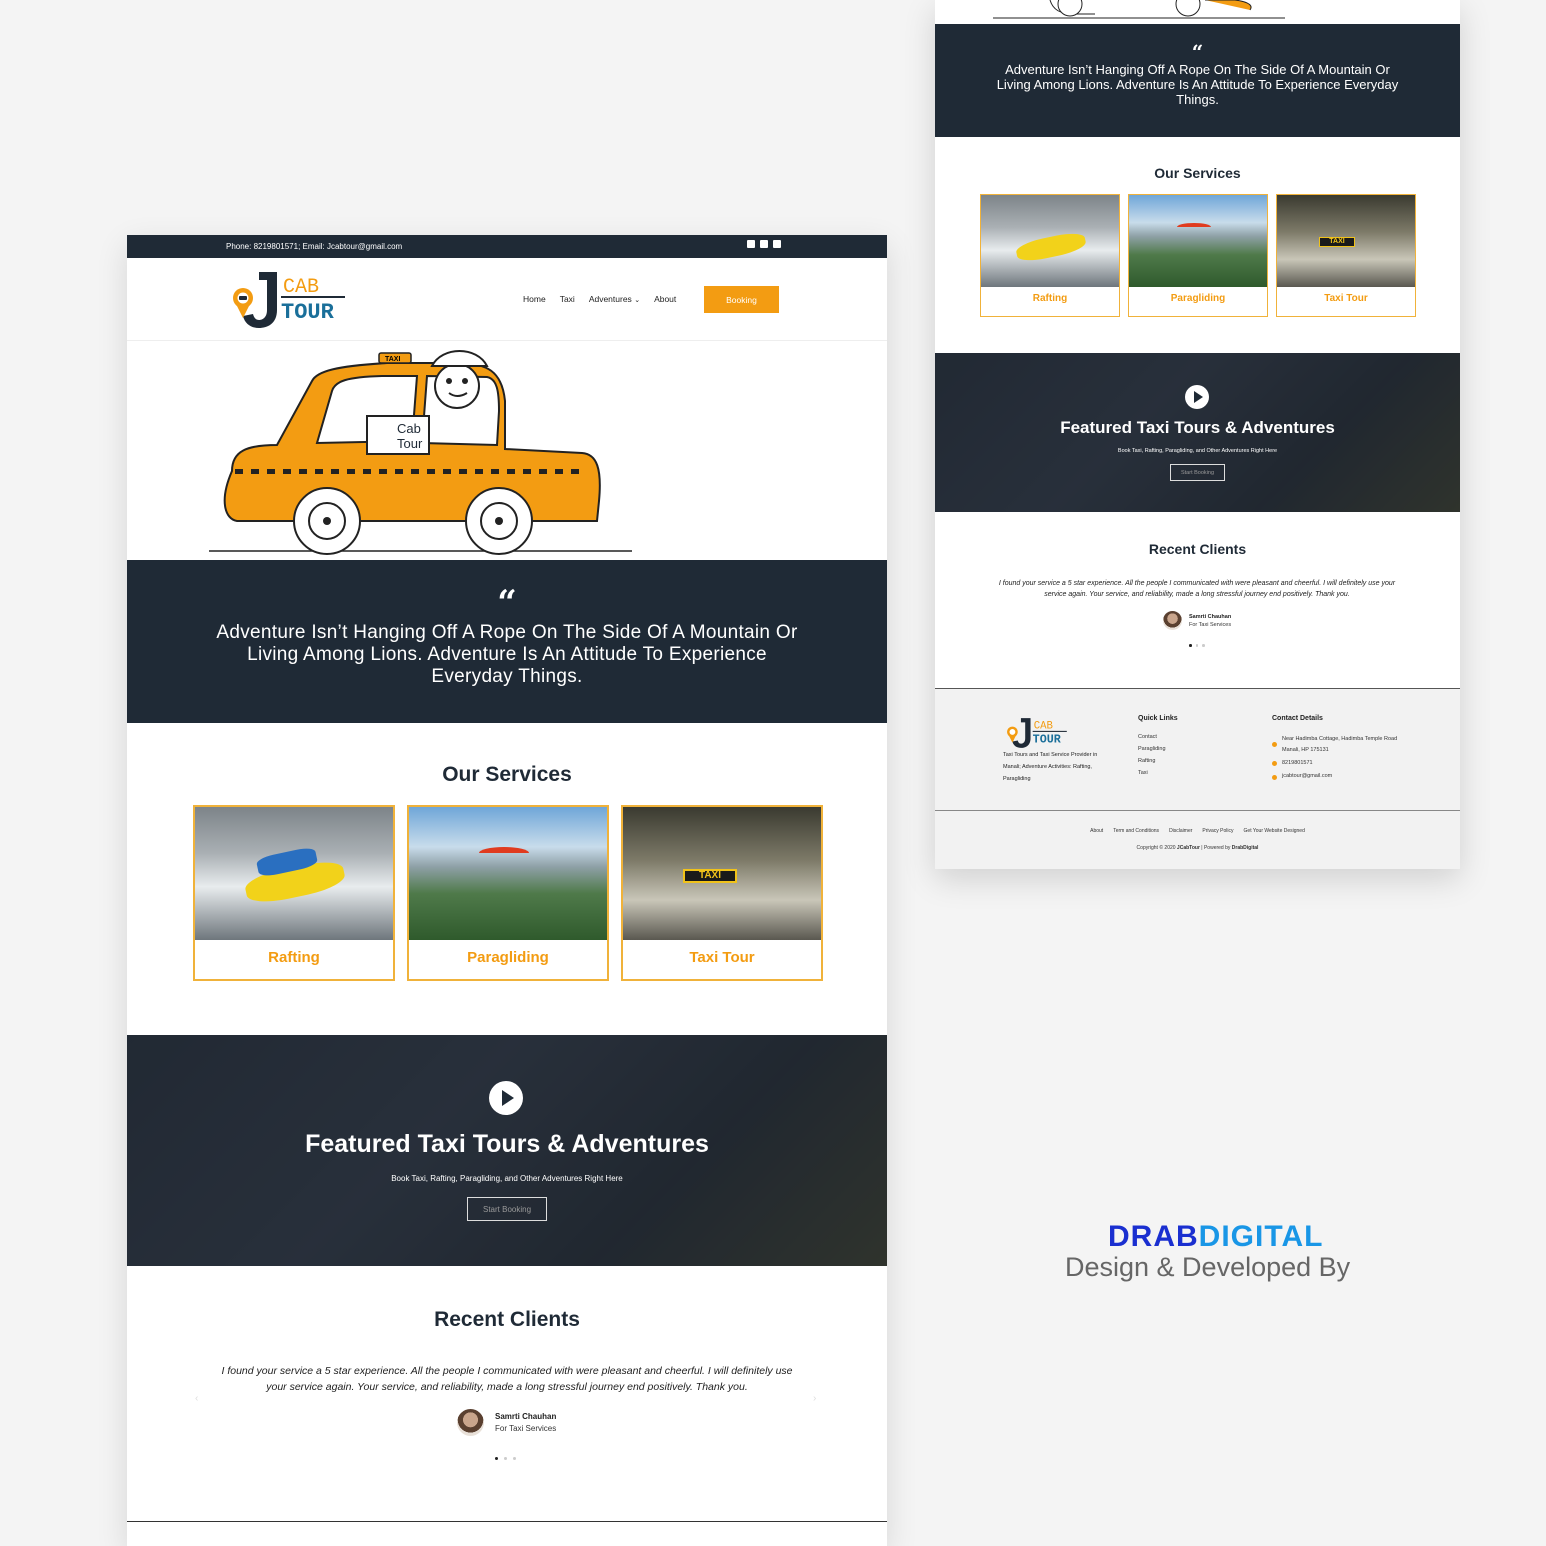 This screenshot has width=1546, height=1546. What do you see at coordinates (1261, 1236) in the screenshot?
I see `brand-part-b: DIGITAL` at bounding box center [1261, 1236].